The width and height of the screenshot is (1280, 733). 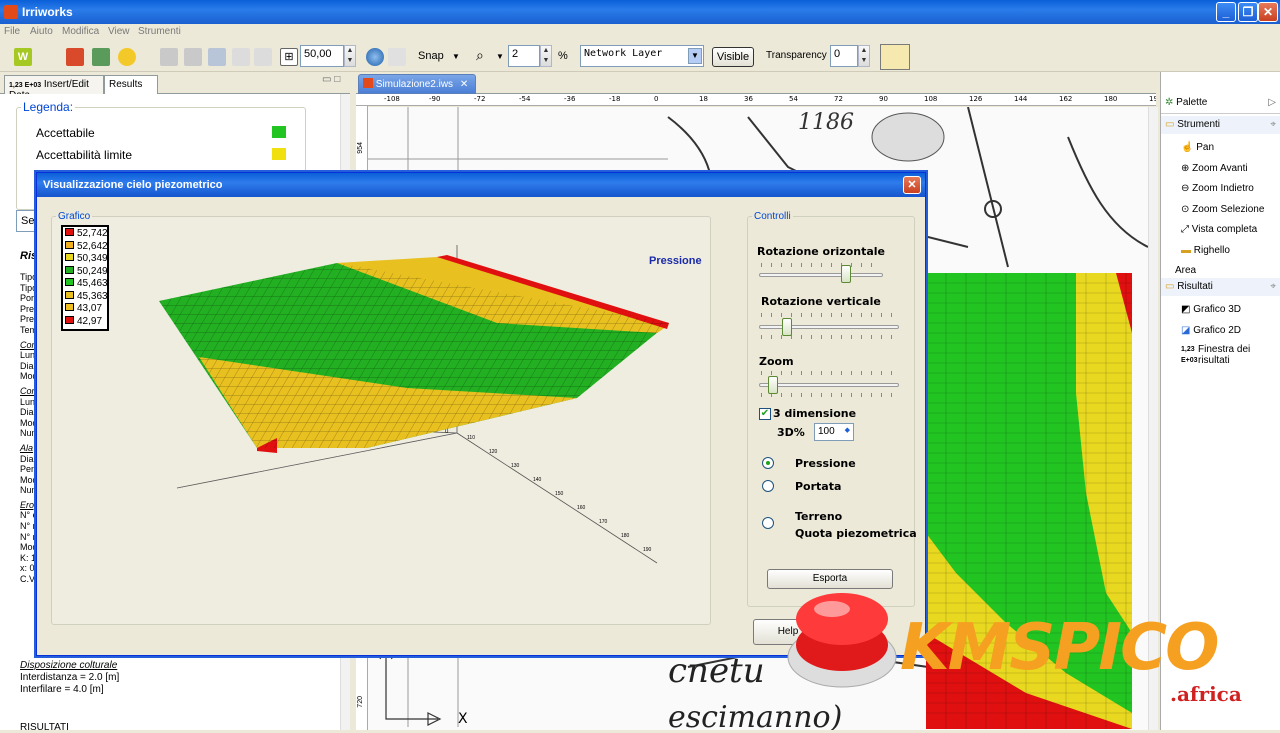 What do you see at coordinates (895, 57) in the screenshot?
I see `layer-properties-icon` at bounding box center [895, 57].